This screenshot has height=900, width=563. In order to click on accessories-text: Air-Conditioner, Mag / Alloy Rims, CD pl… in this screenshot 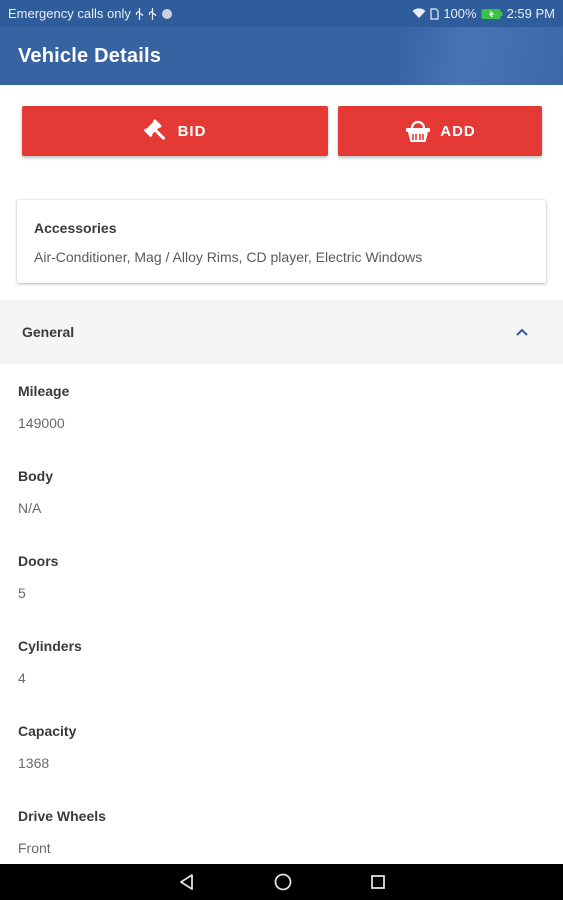, I will do `click(228, 257)`.